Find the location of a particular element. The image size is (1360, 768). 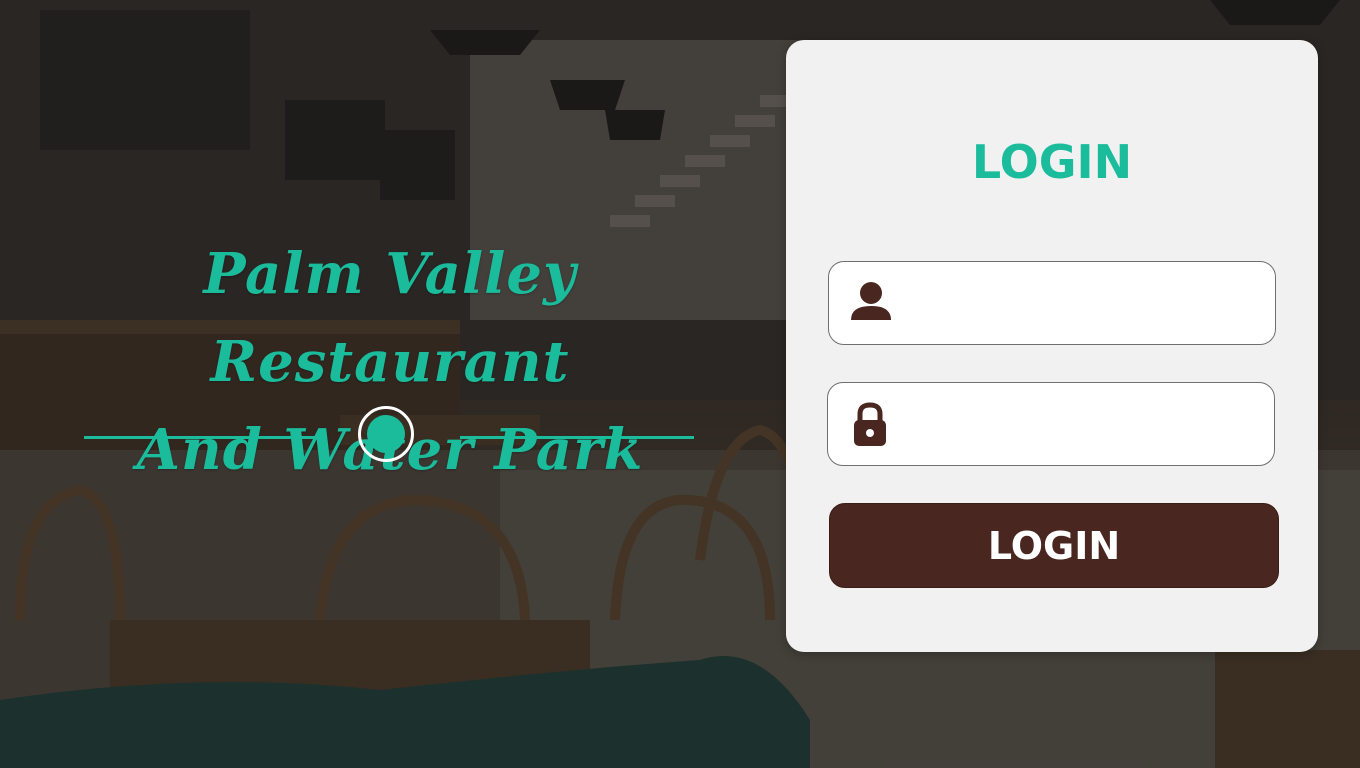

username-input is located at coordinates (1084, 304).